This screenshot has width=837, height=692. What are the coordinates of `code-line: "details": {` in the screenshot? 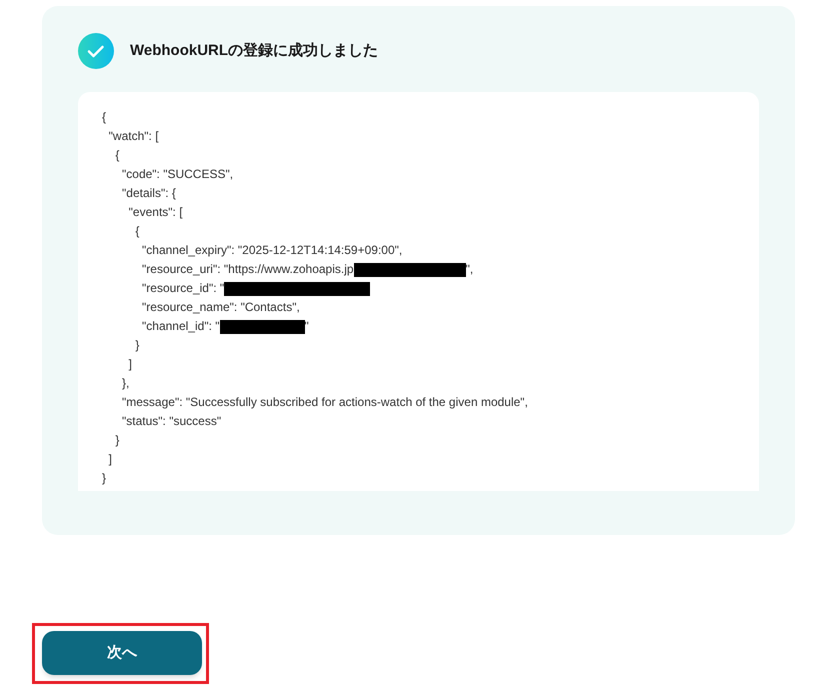 It's located at (149, 193).